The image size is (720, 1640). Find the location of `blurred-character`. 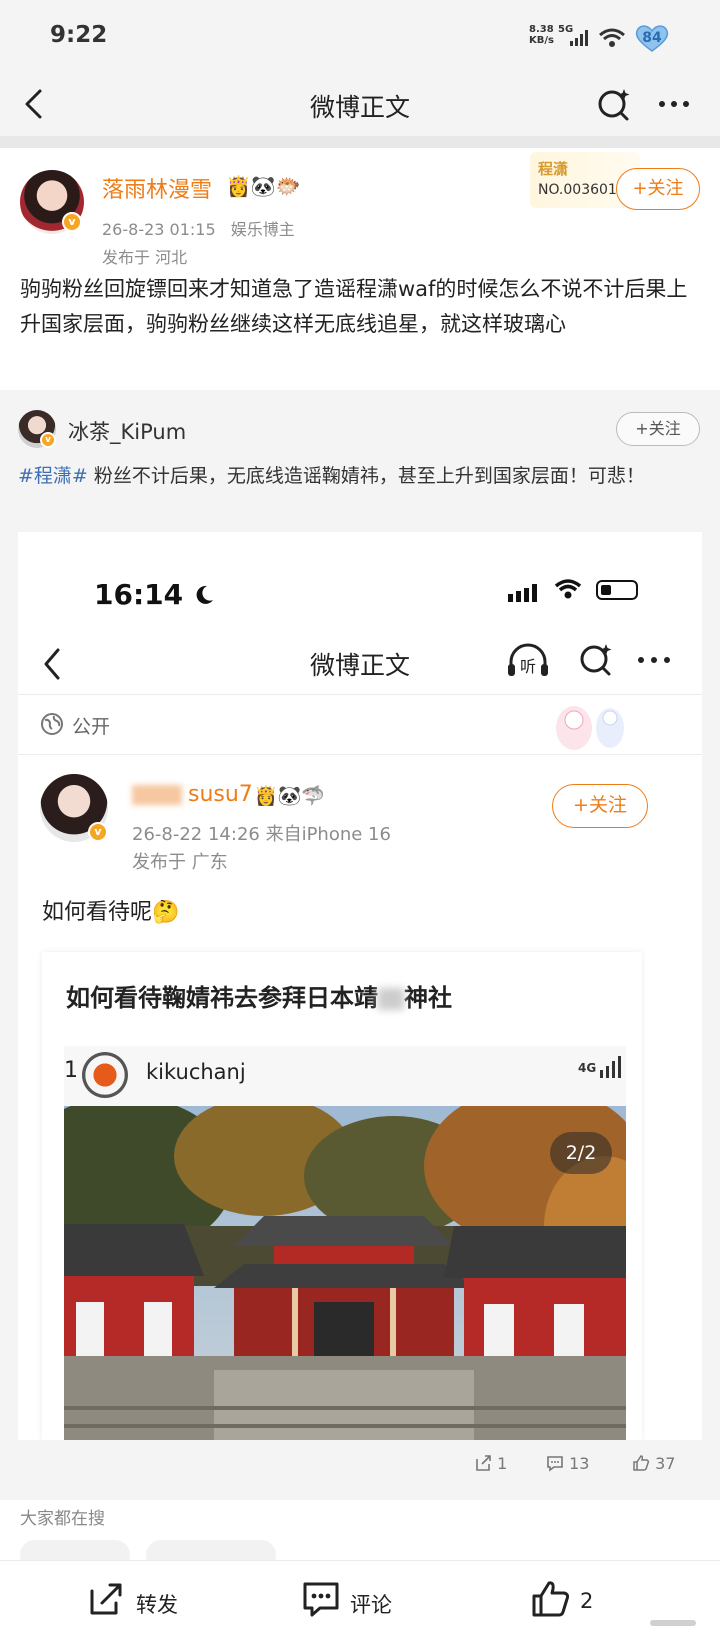

blurred-character is located at coordinates (391, 999).